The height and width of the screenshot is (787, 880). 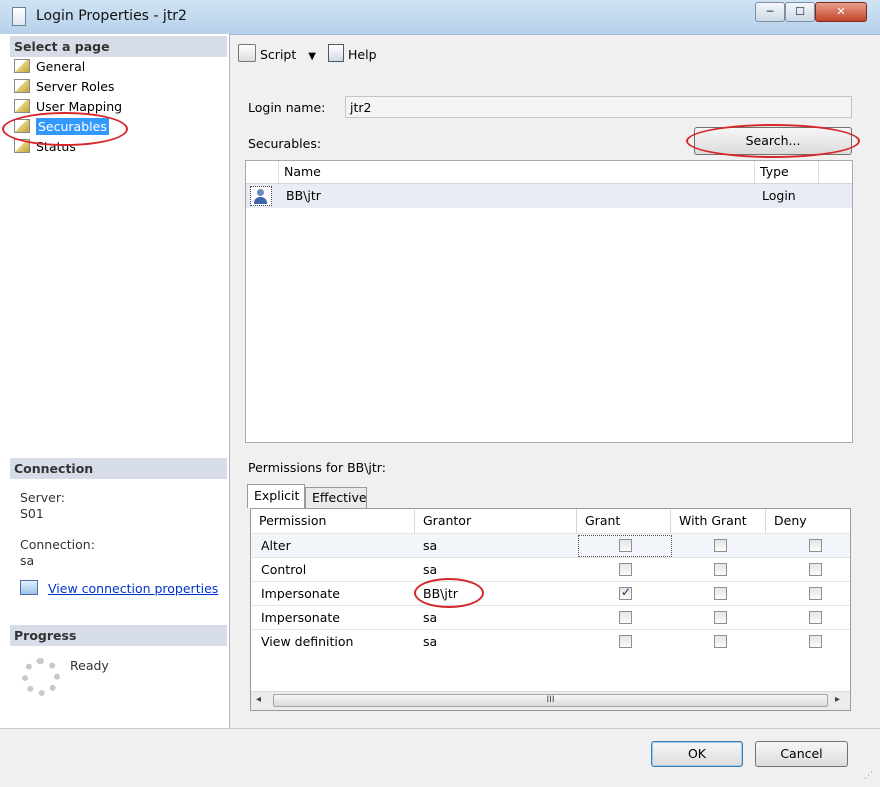 I want to click on maximize-button: ☐, so click(x=800, y=12).